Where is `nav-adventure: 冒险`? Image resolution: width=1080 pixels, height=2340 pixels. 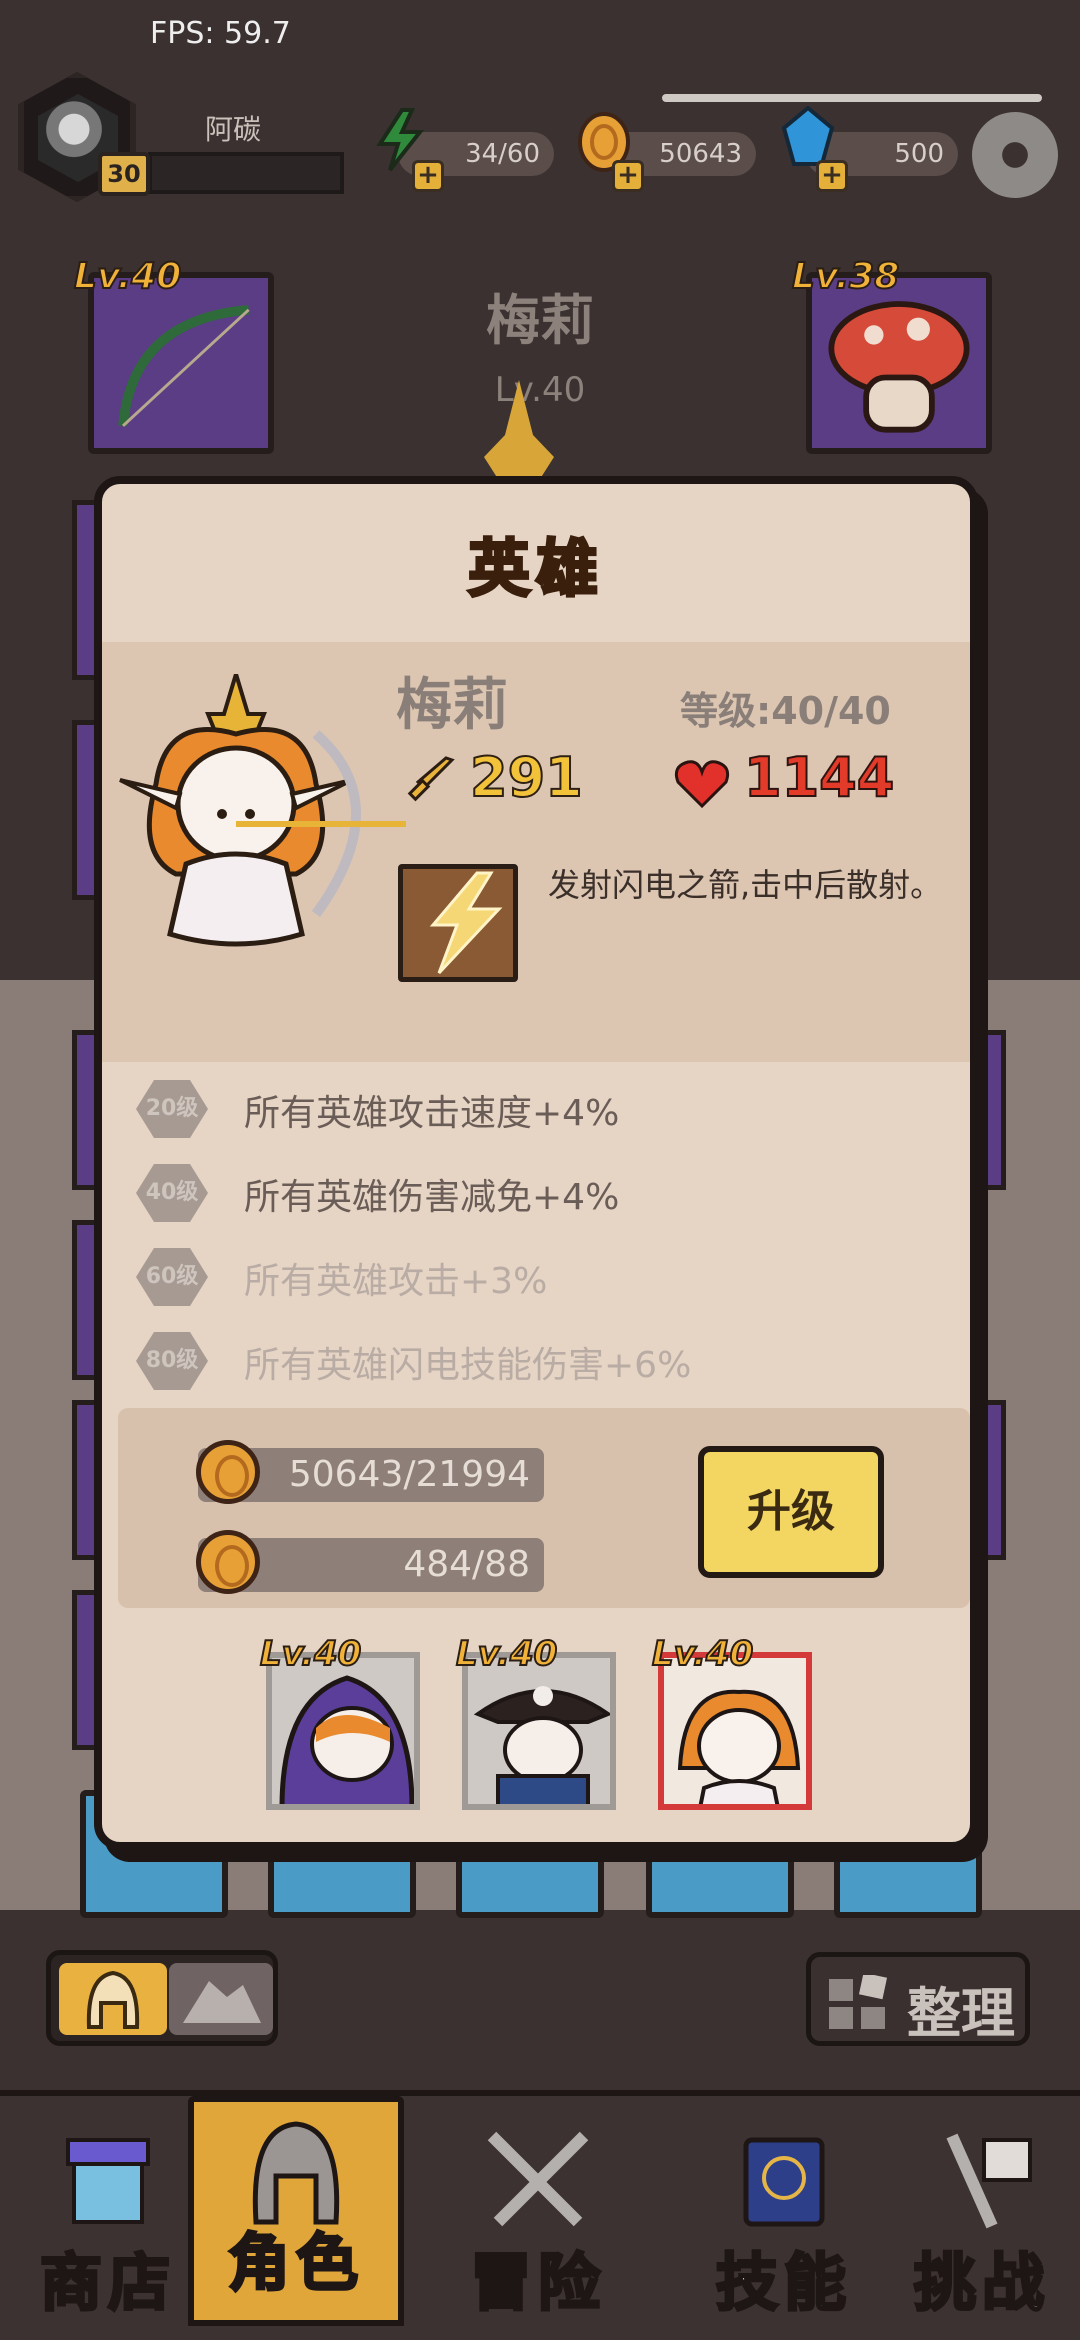 nav-adventure: 冒险 is located at coordinates (538, 2225).